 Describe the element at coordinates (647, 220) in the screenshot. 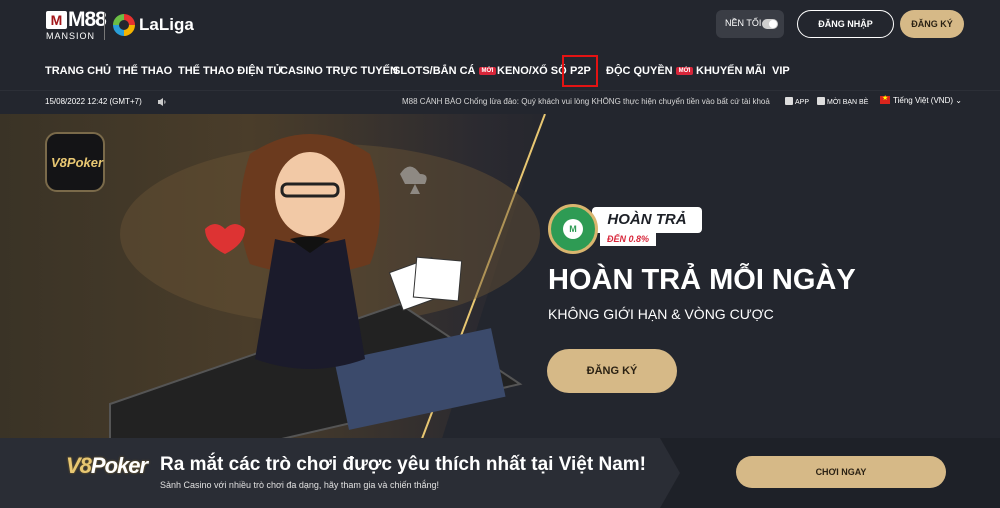

I see `cashback-badge-title: HOÀN TRẢ` at that location.